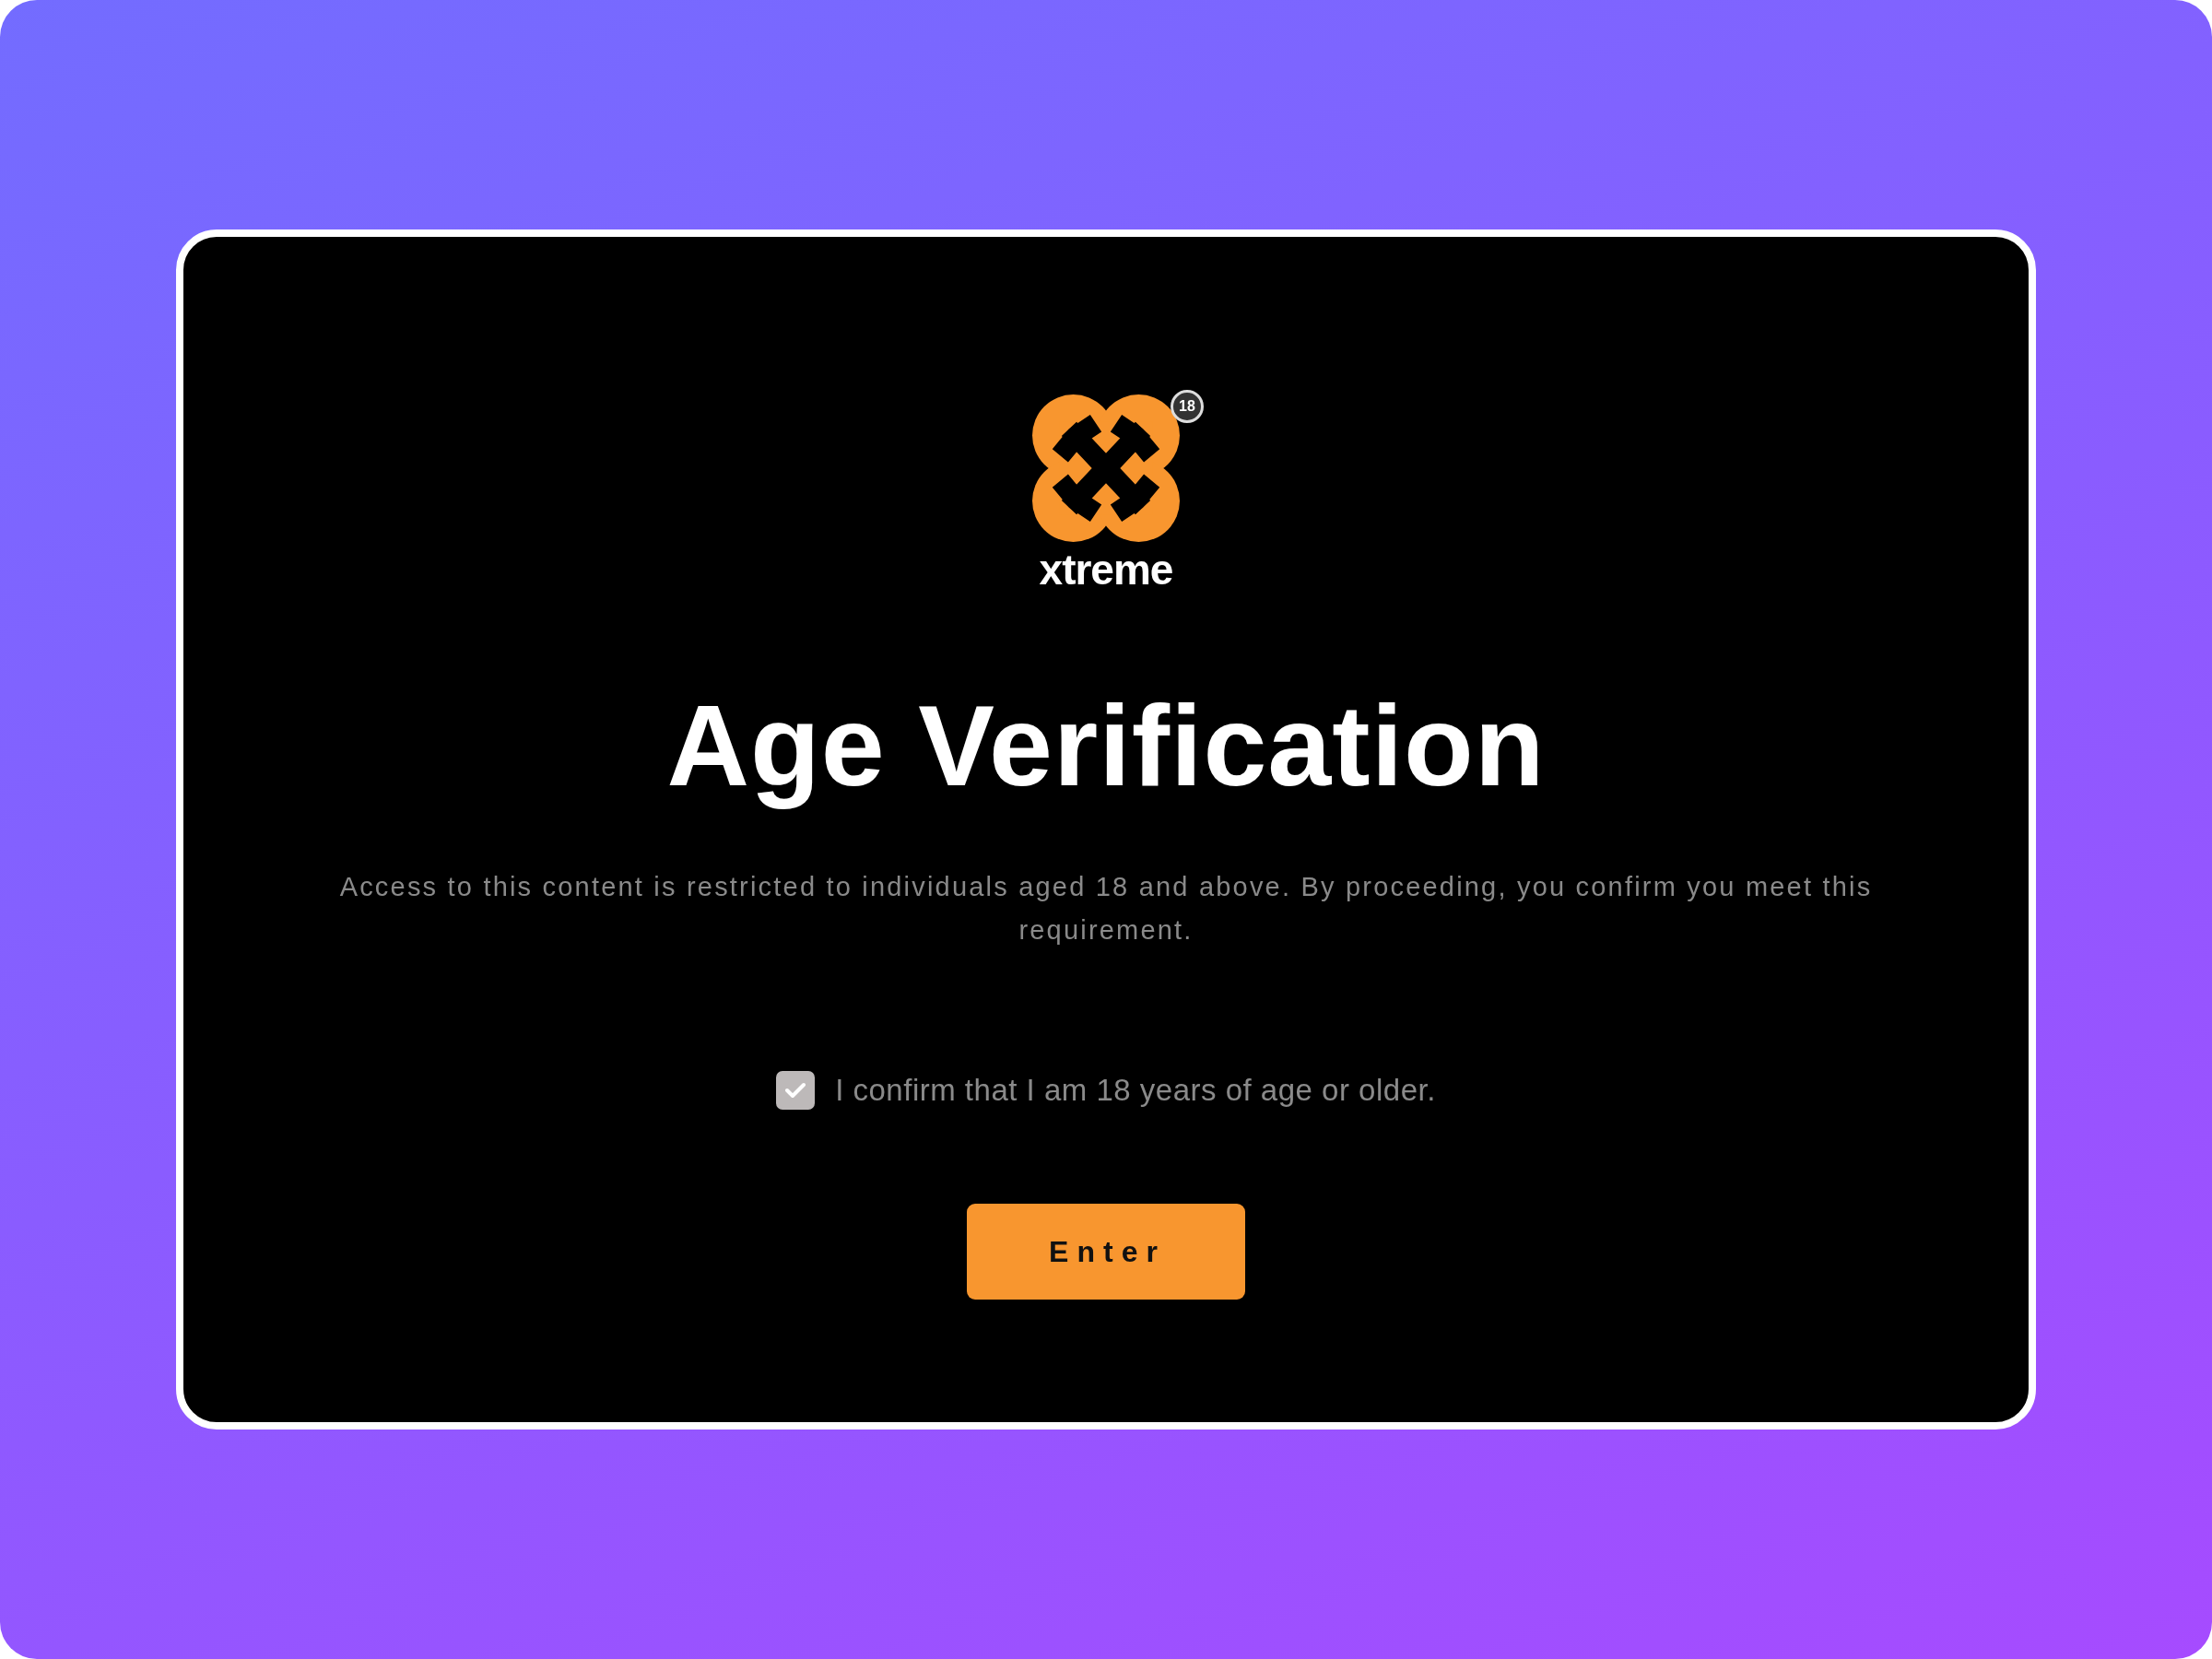 The width and height of the screenshot is (2212, 1659). Describe the element at coordinates (1106, 909) in the screenshot. I see `description-text: Access to this content is restricted to individuals aged 18 and above. By proceeding, you confirm you meet this requirement.` at that location.